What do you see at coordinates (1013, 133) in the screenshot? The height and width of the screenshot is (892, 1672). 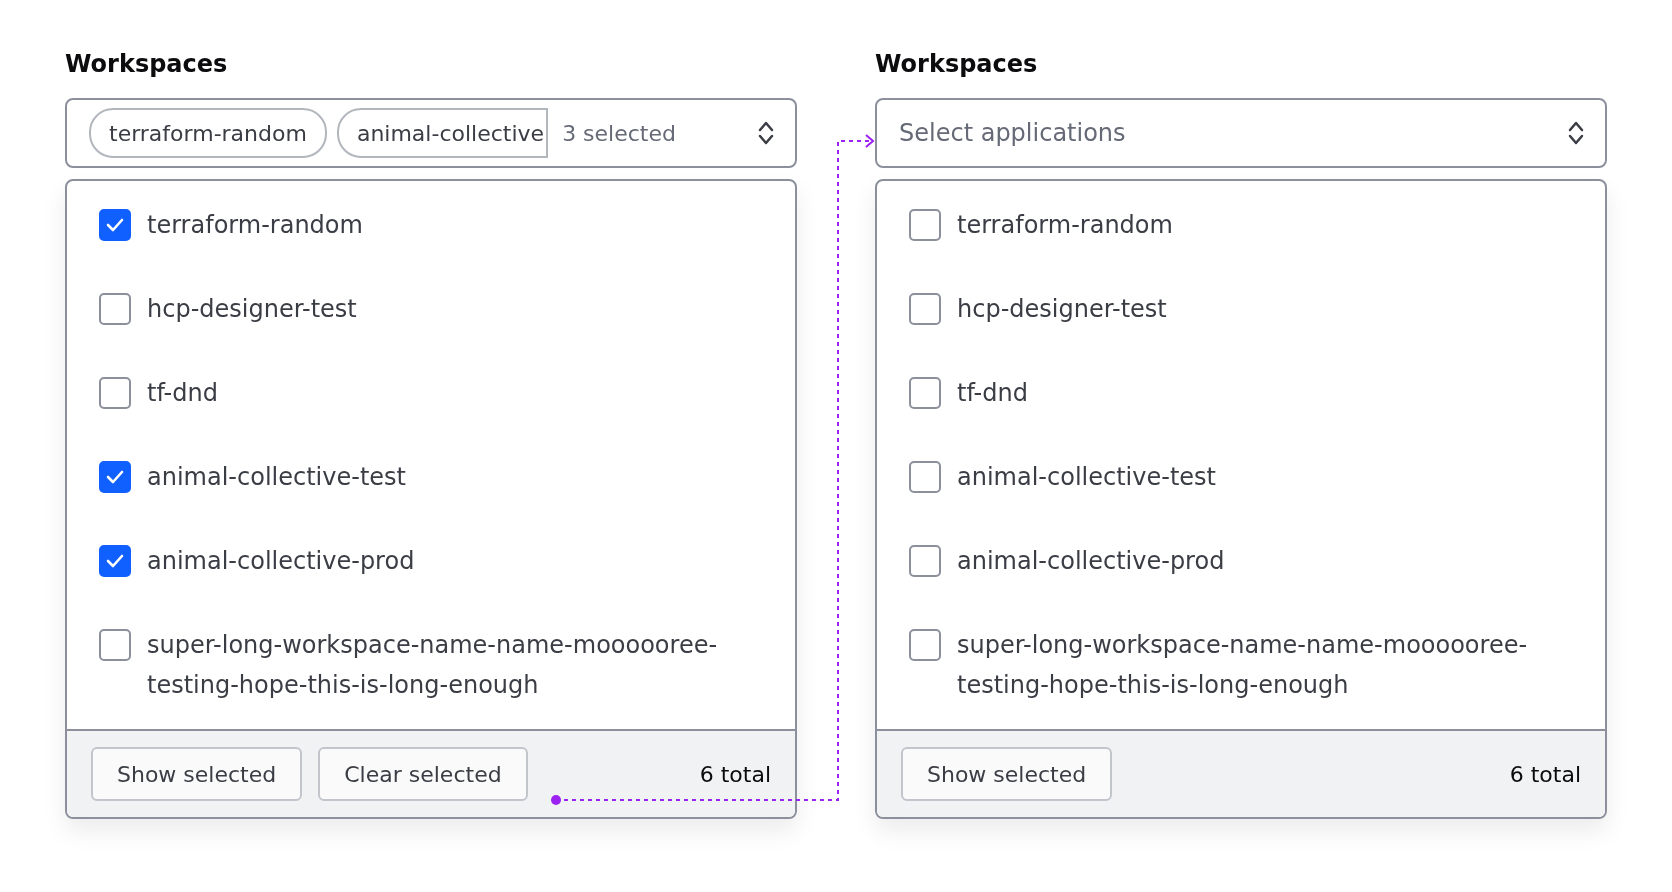 I see `placeholder-text: Select applications` at bounding box center [1013, 133].